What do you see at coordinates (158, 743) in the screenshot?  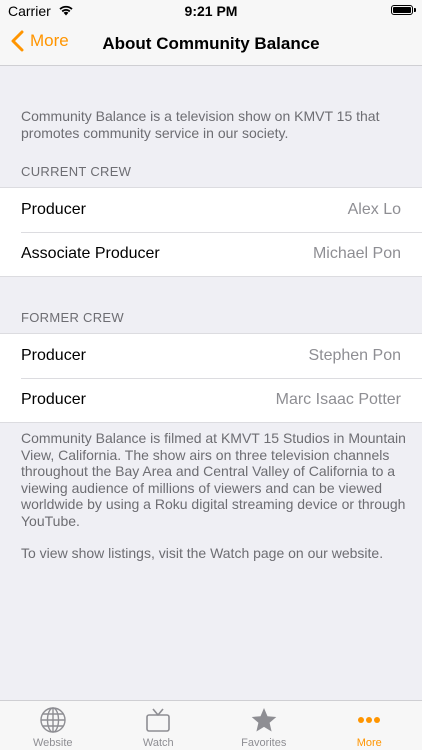 I see `tab-label: Watch` at bounding box center [158, 743].